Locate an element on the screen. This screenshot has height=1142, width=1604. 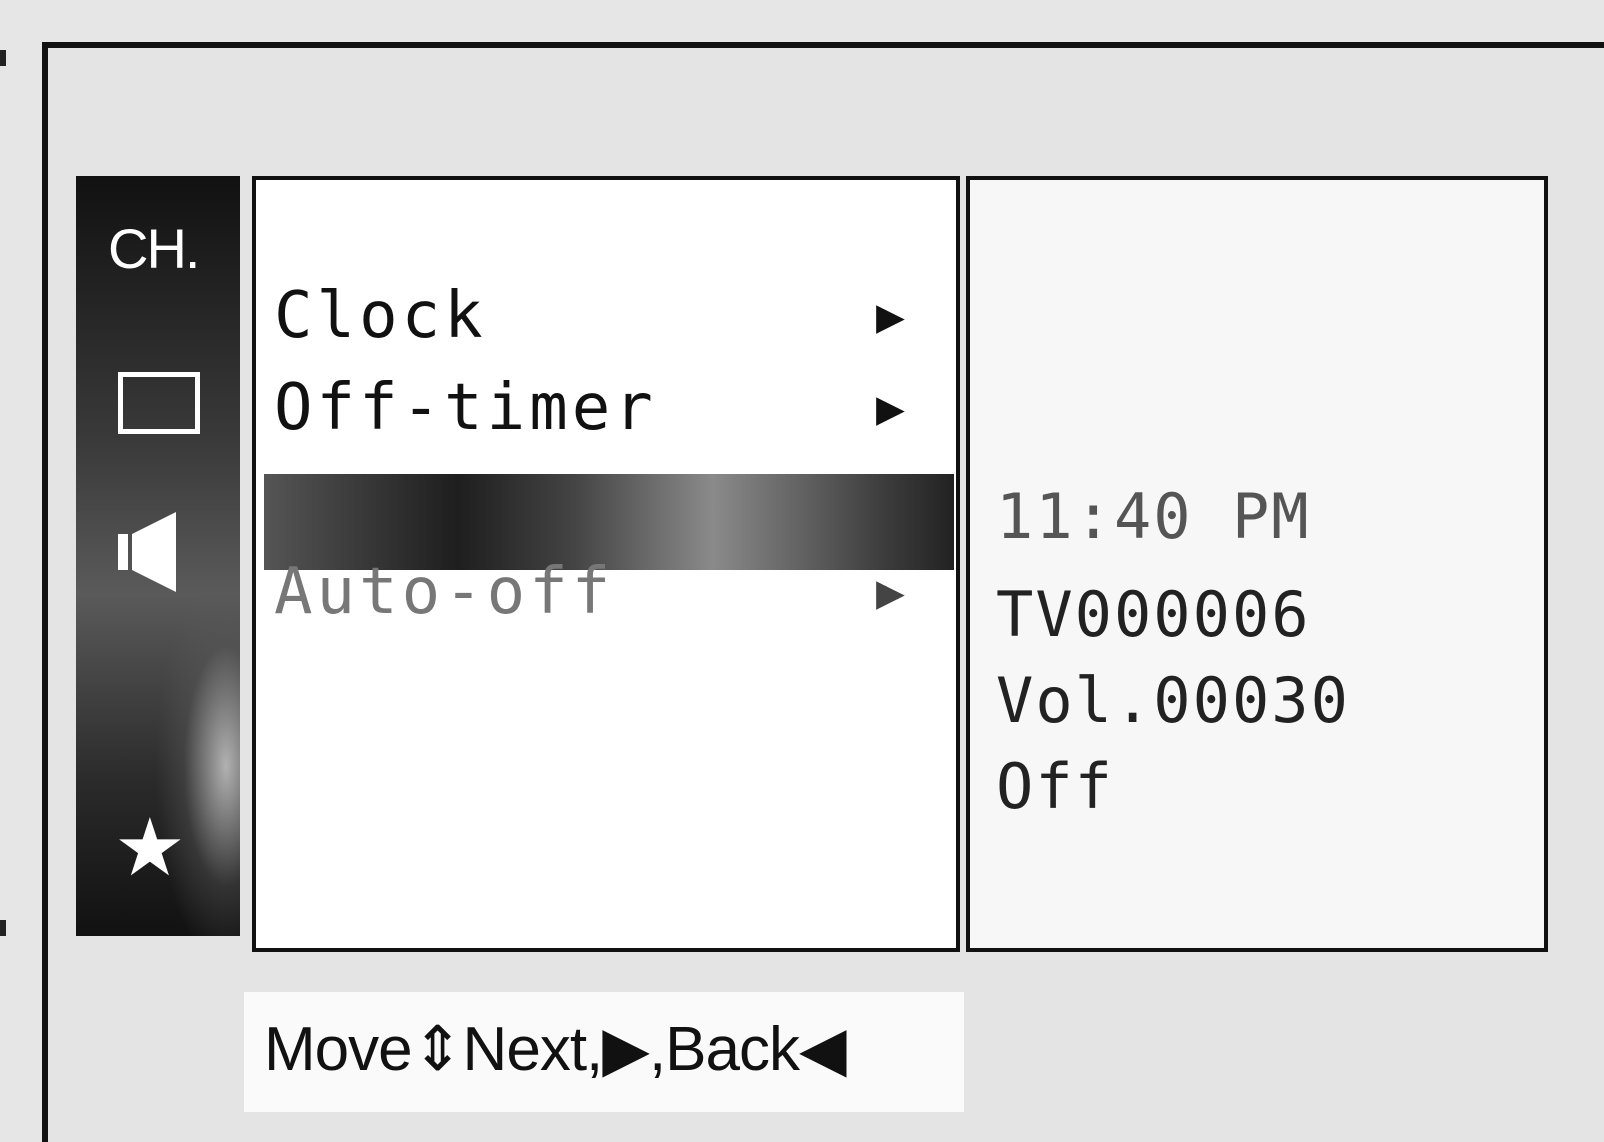
menu-item-clock: Clock is located at coordinates (584, 316).